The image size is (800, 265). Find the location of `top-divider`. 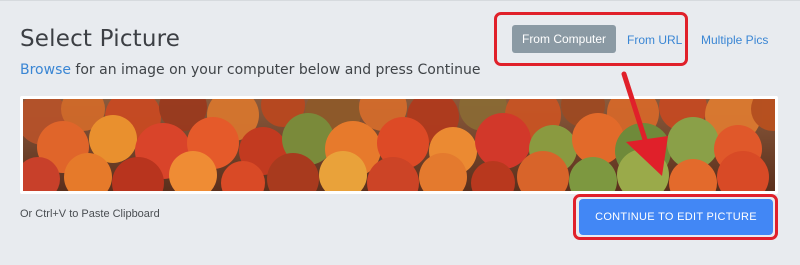

top-divider is located at coordinates (400, 0).